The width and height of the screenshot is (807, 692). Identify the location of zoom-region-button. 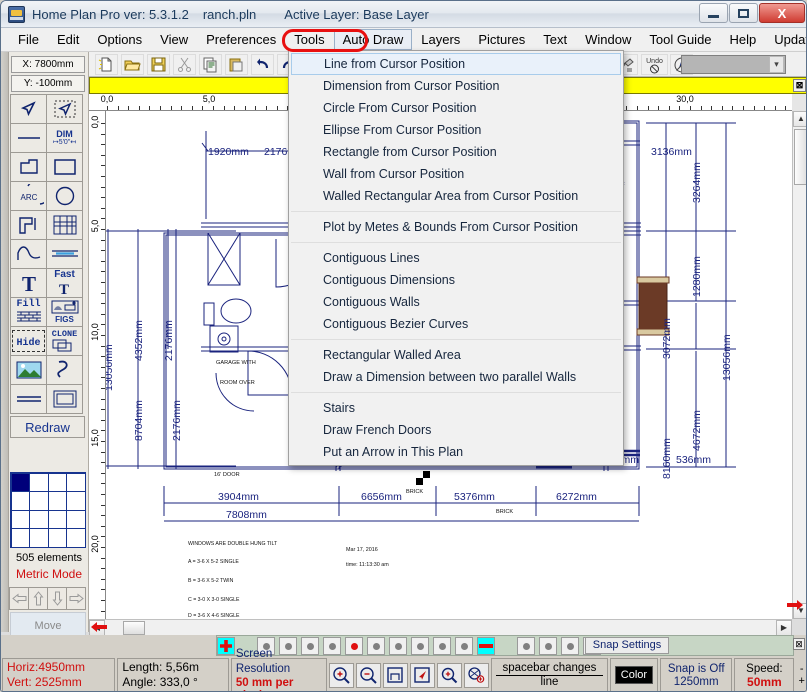
(422, 675).